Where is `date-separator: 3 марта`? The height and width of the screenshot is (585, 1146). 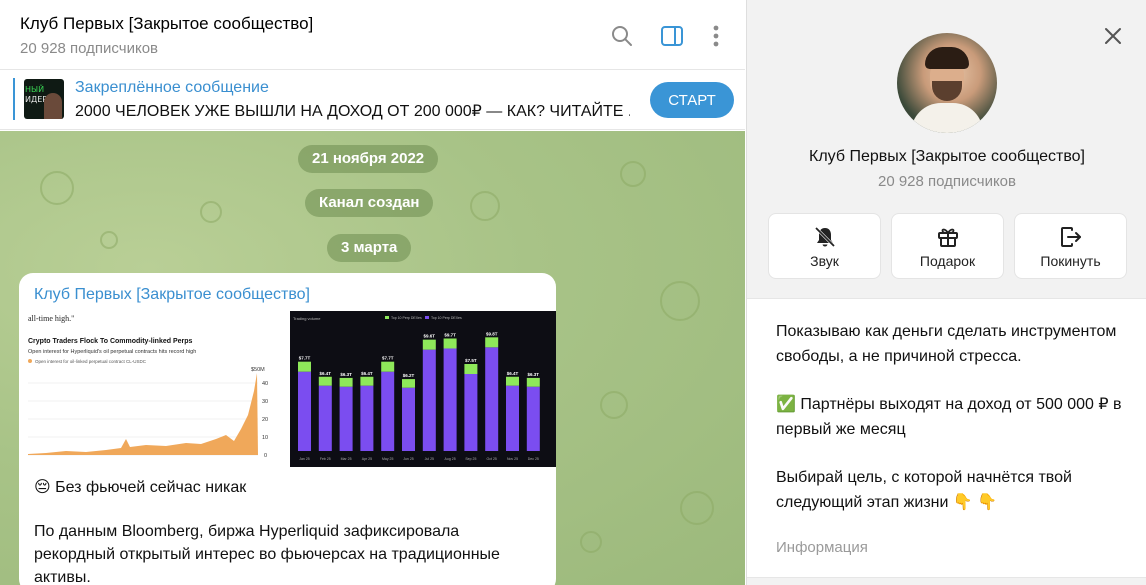
date-separator: 3 марта is located at coordinates (369, 248).